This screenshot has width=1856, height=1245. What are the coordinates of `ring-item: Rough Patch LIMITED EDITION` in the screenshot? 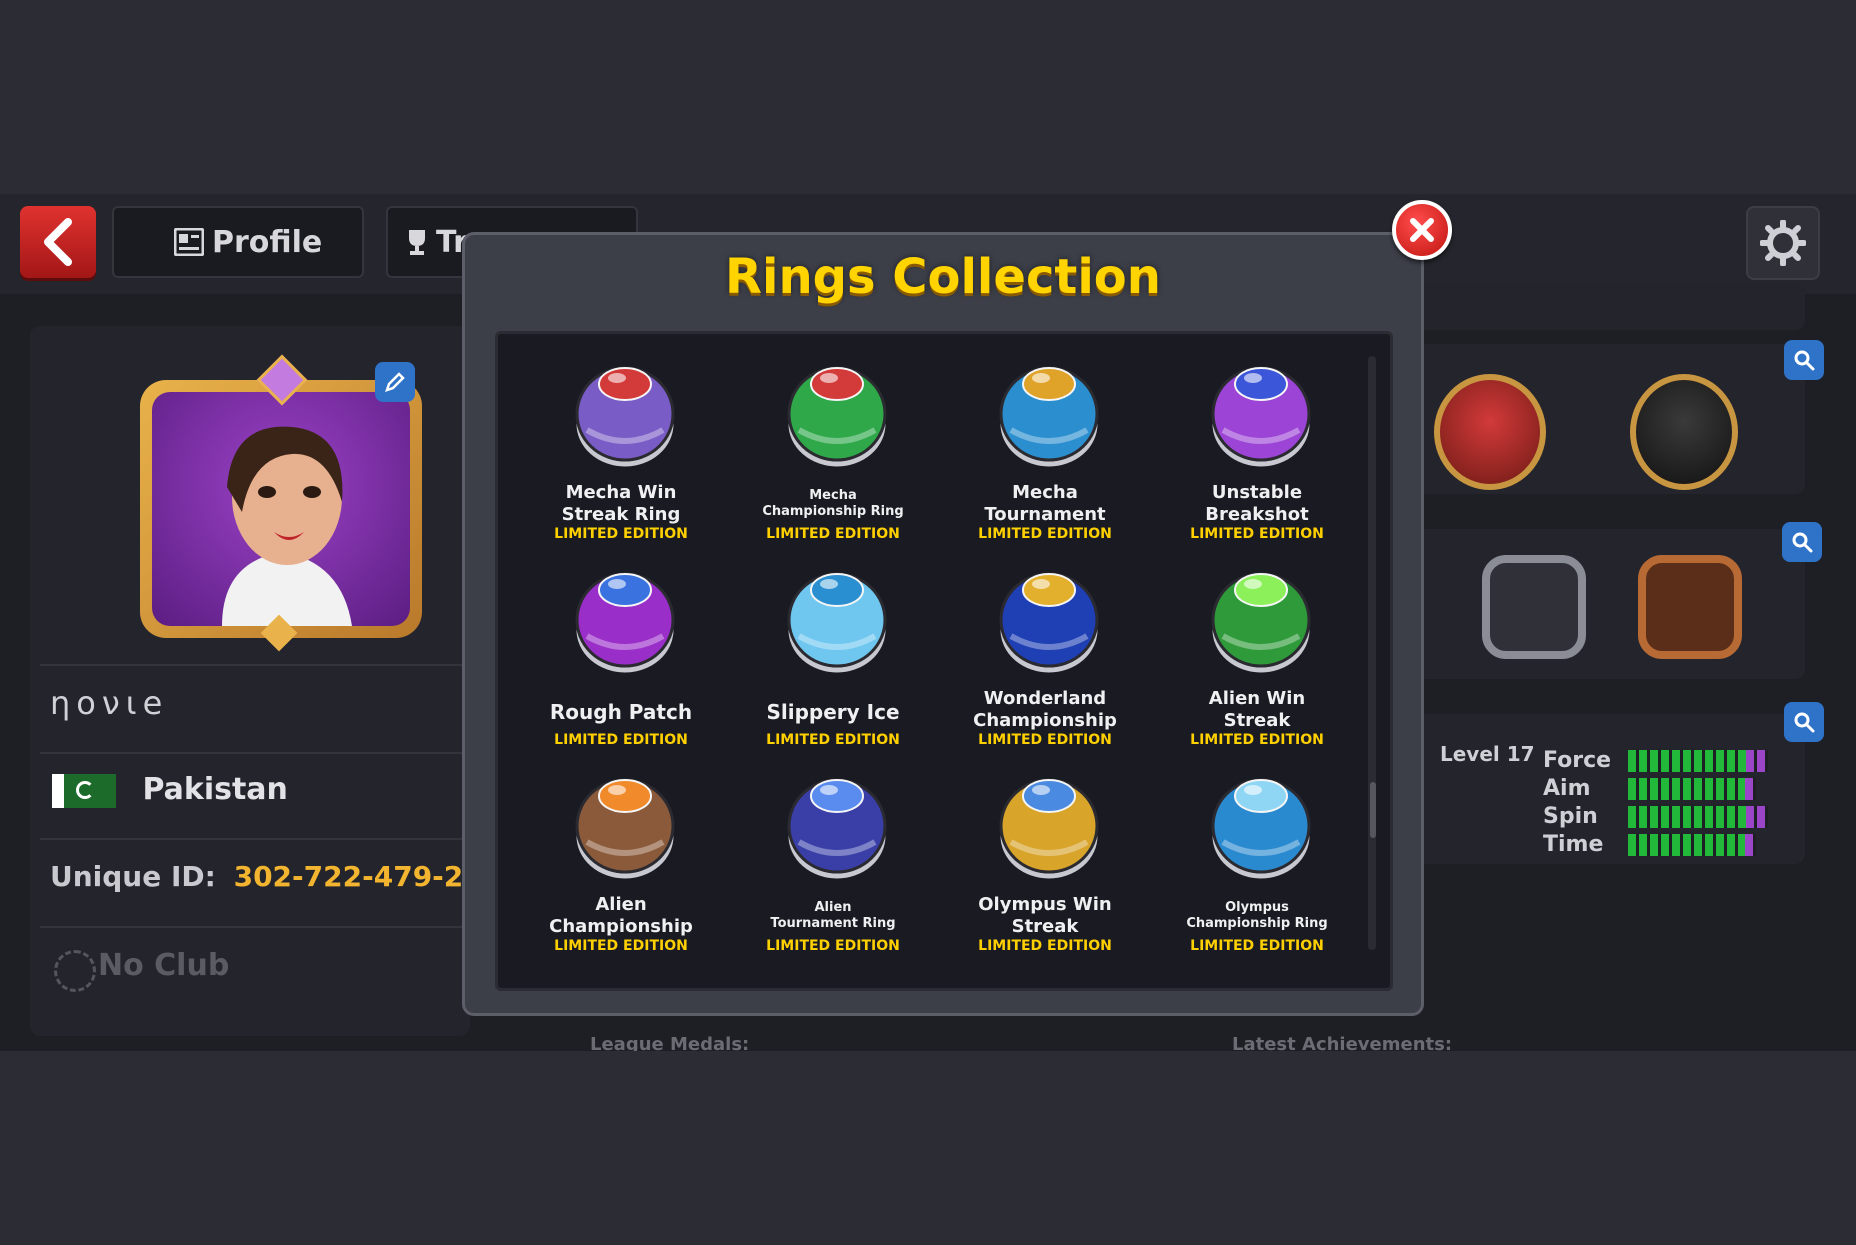 It's located at (615, 658).